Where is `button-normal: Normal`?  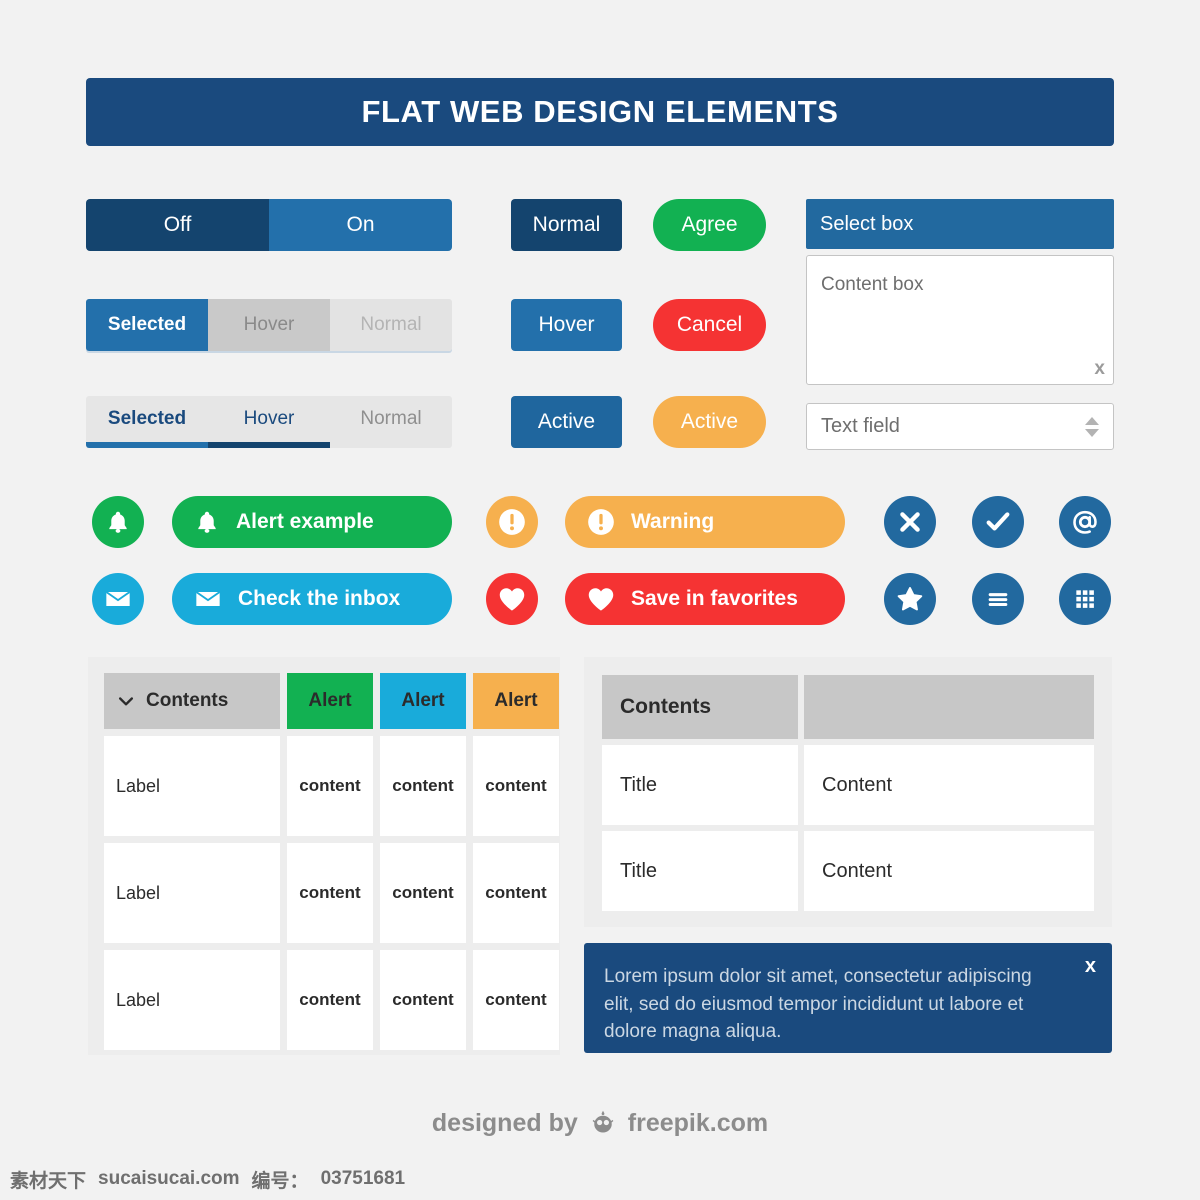 button-normal: Normal is located at coordinates (566, 225).